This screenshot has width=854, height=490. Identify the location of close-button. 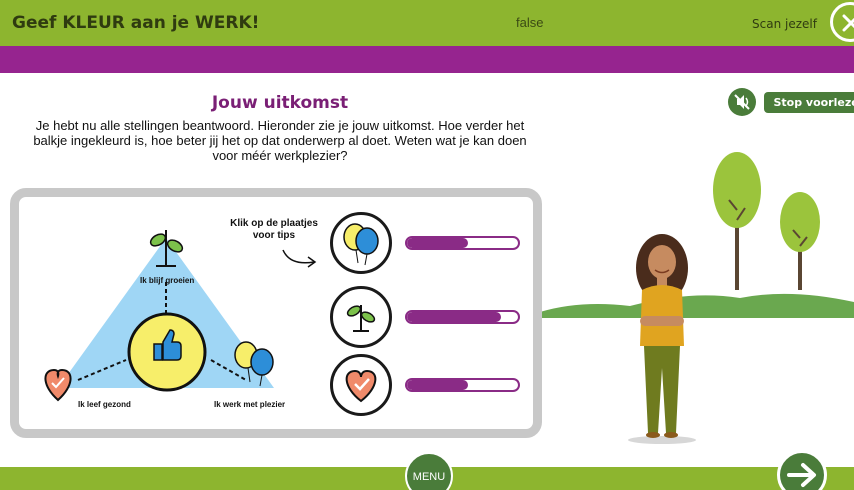
(842, 22).